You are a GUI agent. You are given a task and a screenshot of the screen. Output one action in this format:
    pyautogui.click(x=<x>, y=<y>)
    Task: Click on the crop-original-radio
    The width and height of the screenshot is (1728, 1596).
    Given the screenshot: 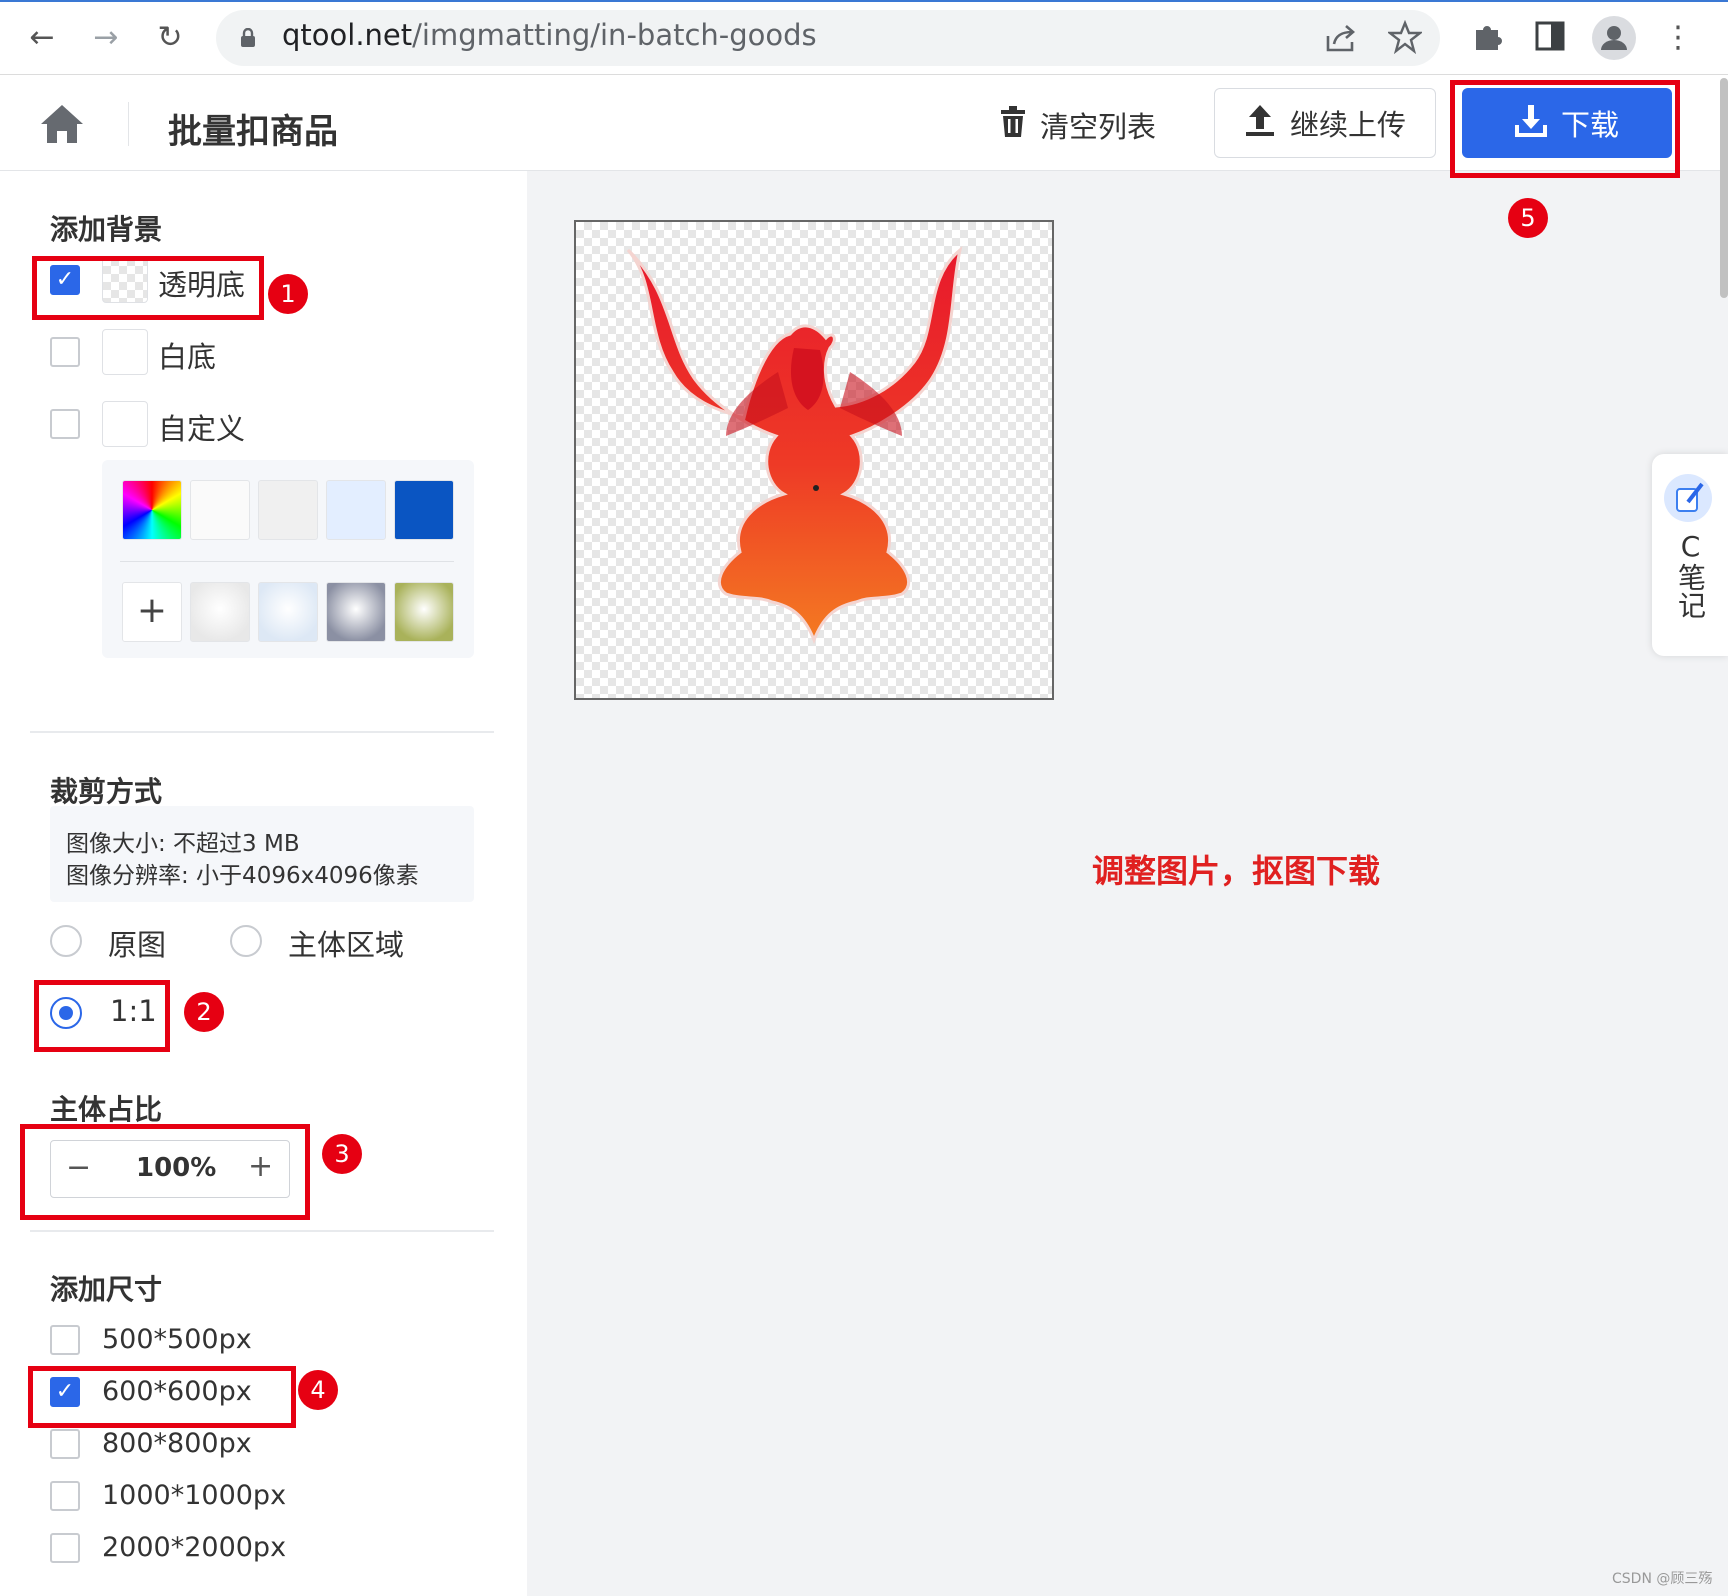 What is the action you would take?
    pyautogui.click(x=66, y=941)
    